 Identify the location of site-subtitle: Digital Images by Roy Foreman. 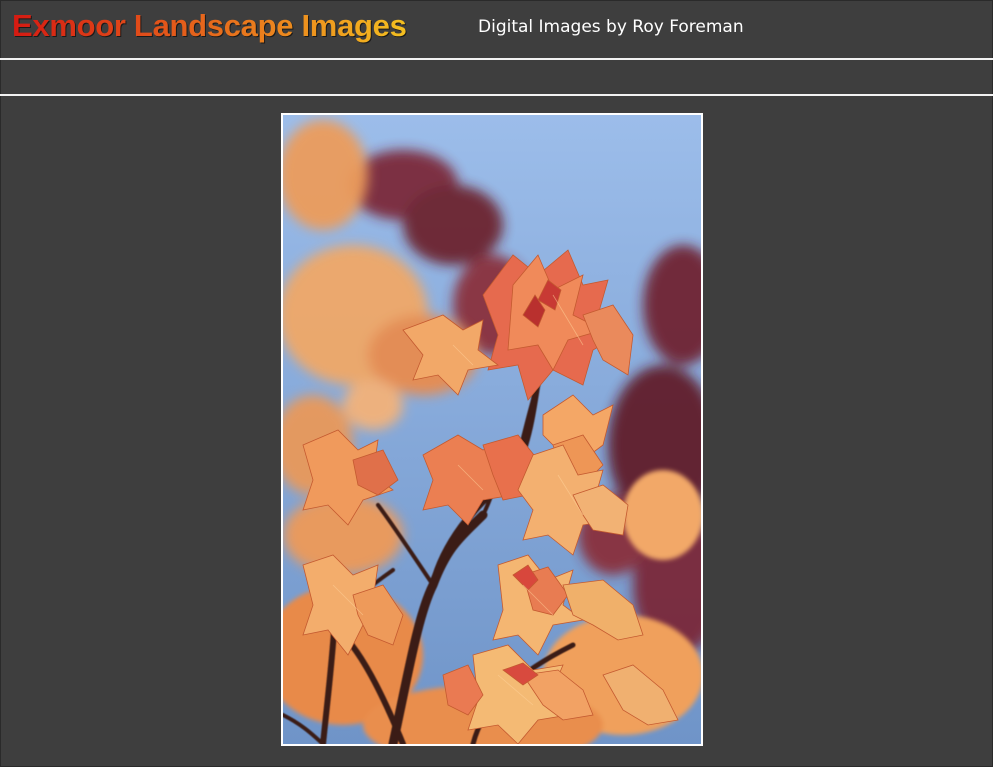
(611, 27).